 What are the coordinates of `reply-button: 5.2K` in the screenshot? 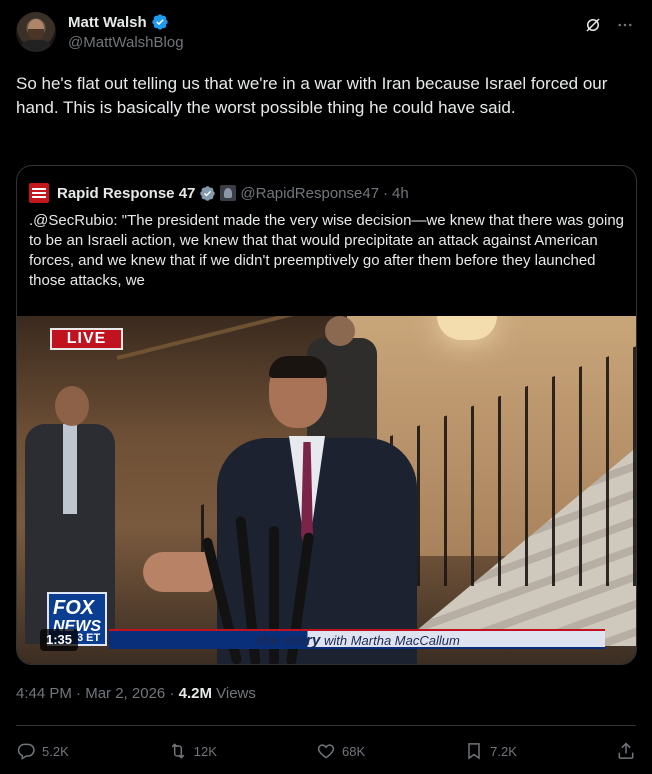 It's located at (42, 751).